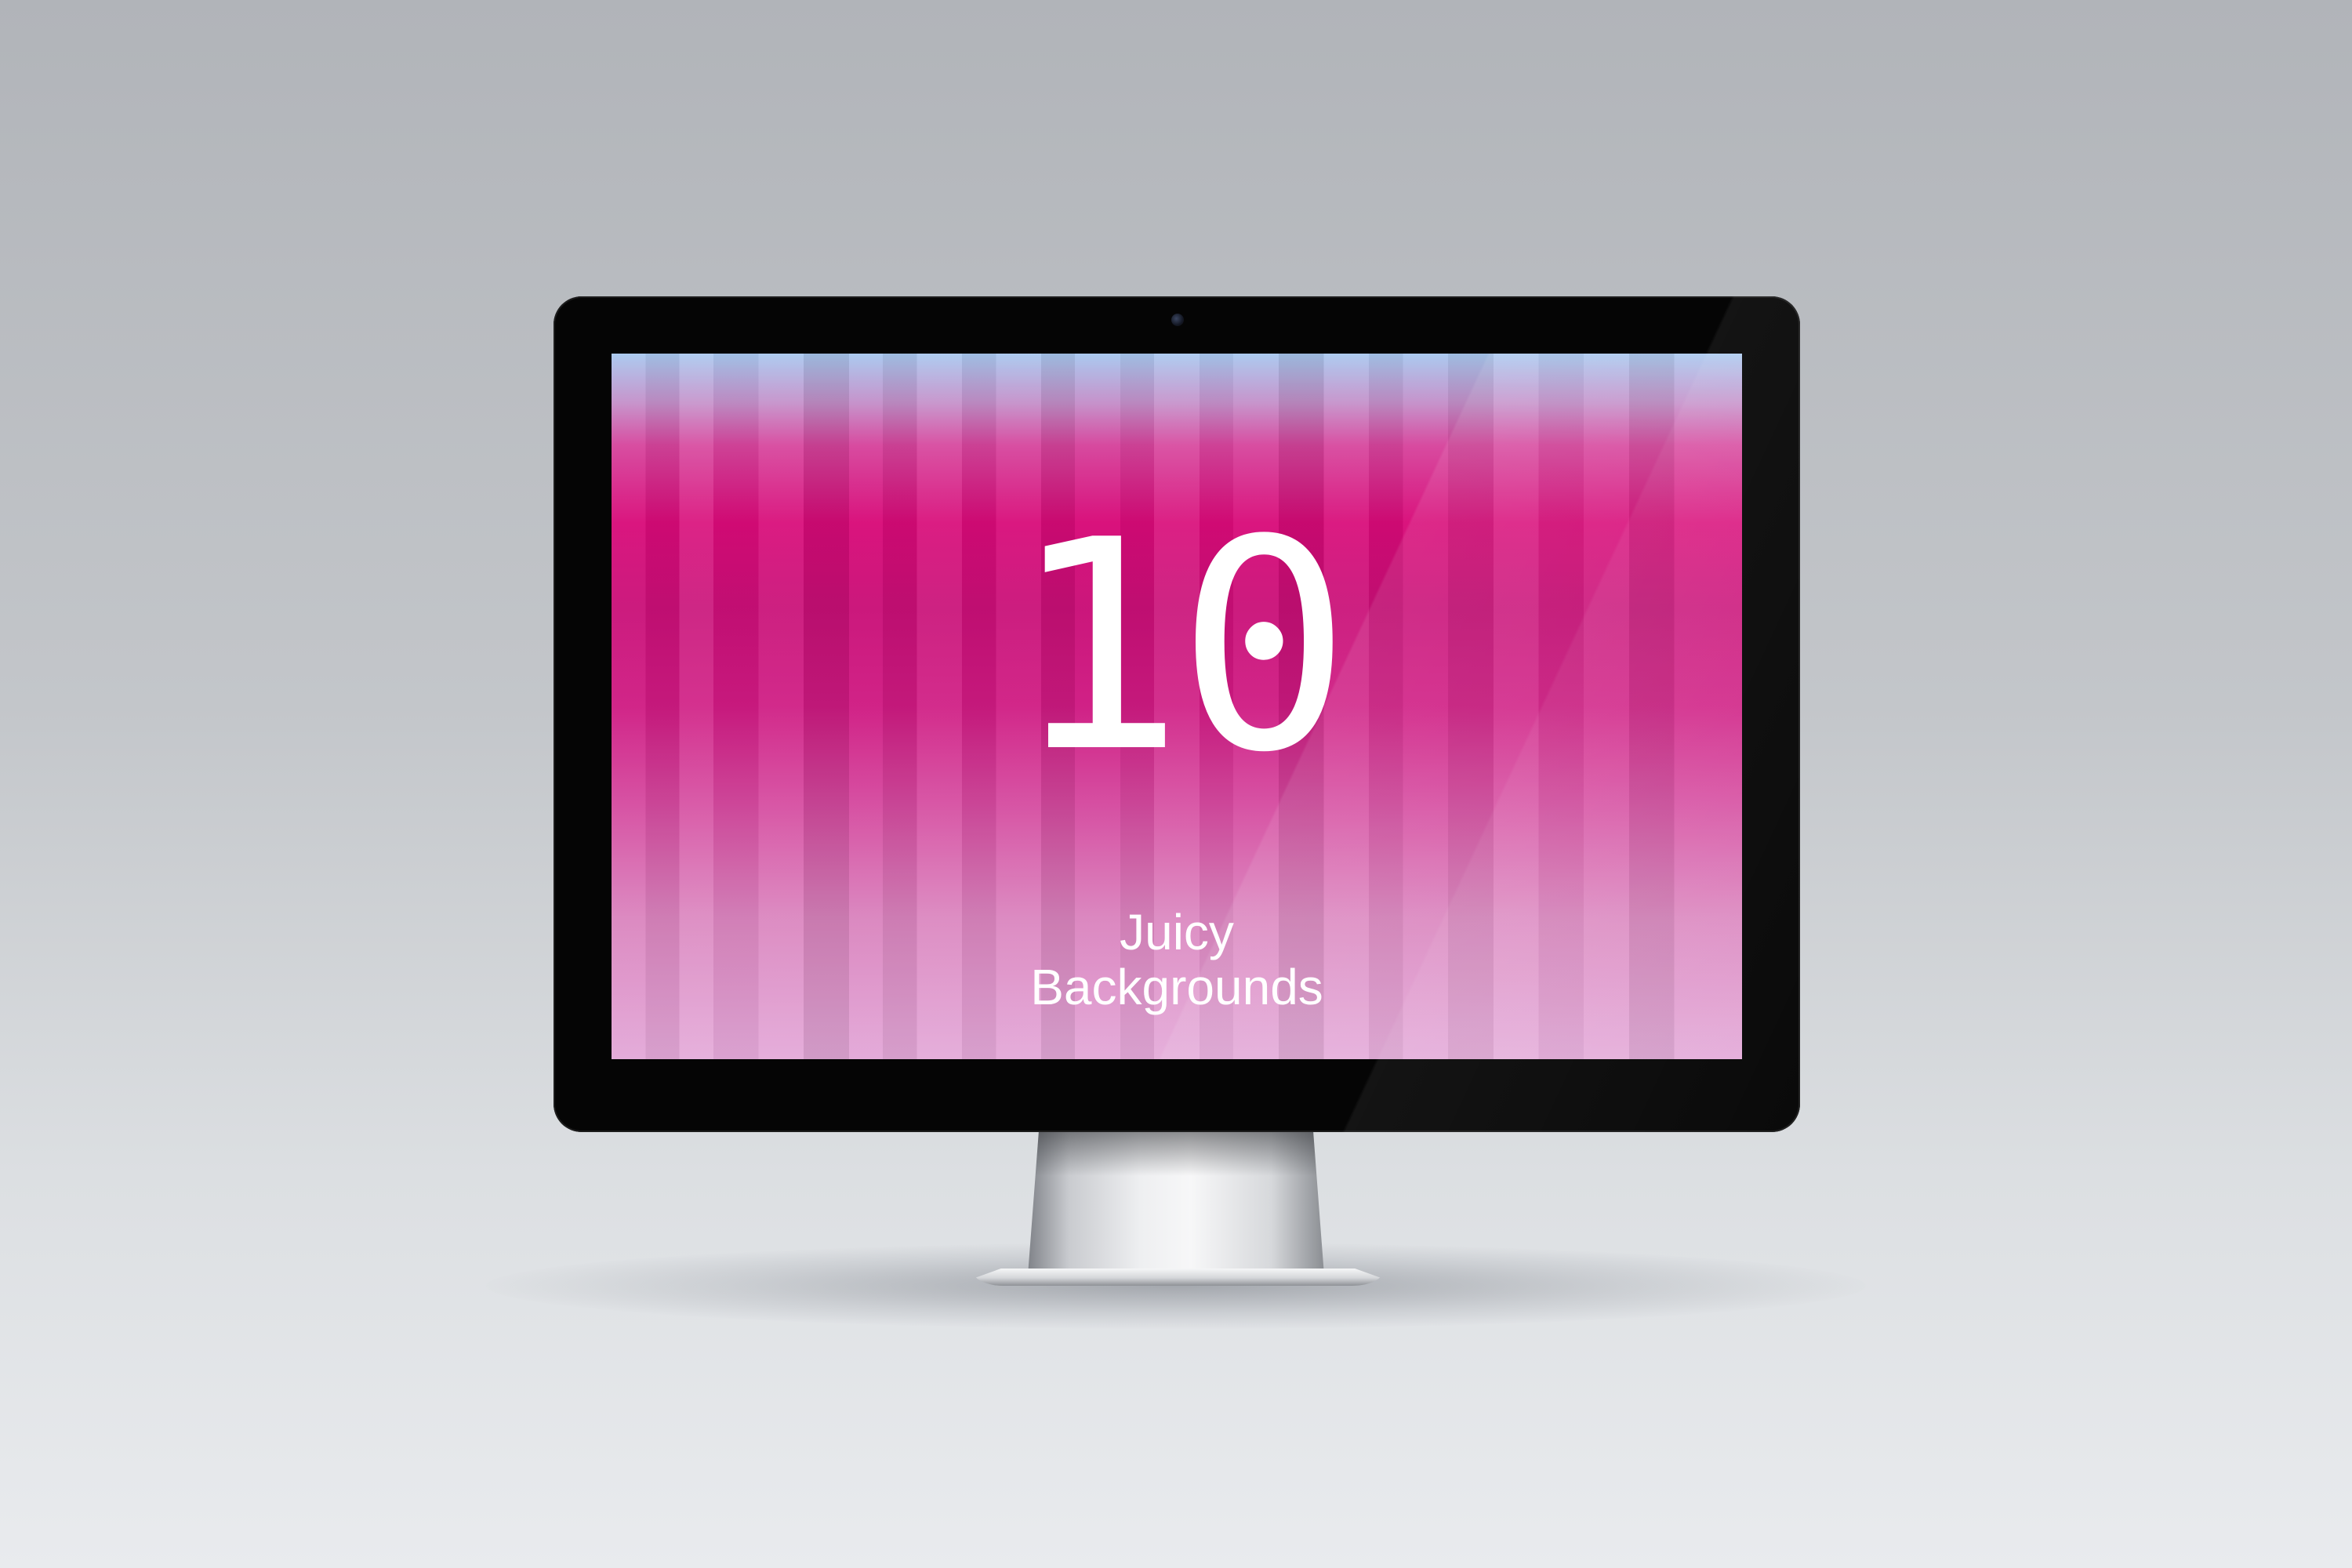 This screenshot has width=2352, height=1568. Describe the element at coordinates (1181, 647) in the screenshot. I see `screen-headline: 10` at that location.